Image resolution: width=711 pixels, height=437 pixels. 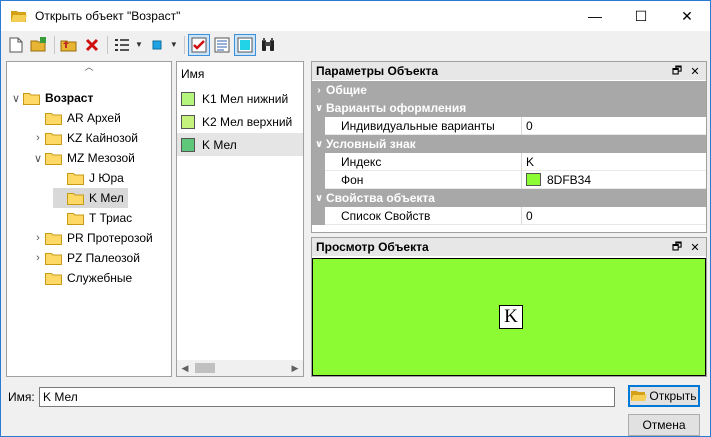 What do you see at coordinates (509, 215) in the screenshot?
I see `property-props-list: Список Свойств 0` at bounding box center [509, 215].